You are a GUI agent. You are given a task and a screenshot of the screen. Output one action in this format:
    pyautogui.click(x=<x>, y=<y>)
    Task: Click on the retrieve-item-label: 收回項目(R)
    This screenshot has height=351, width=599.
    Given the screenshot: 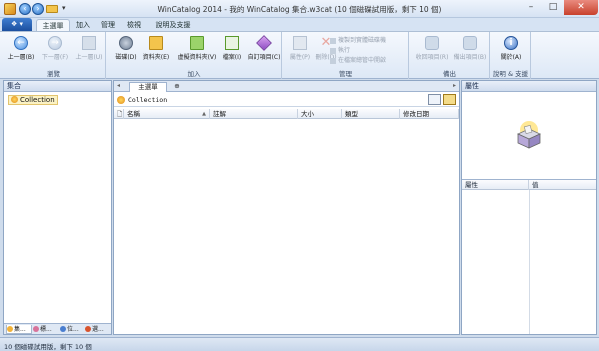 What is the action you would take?
    pyautogui.click(x=432, y=57)
    